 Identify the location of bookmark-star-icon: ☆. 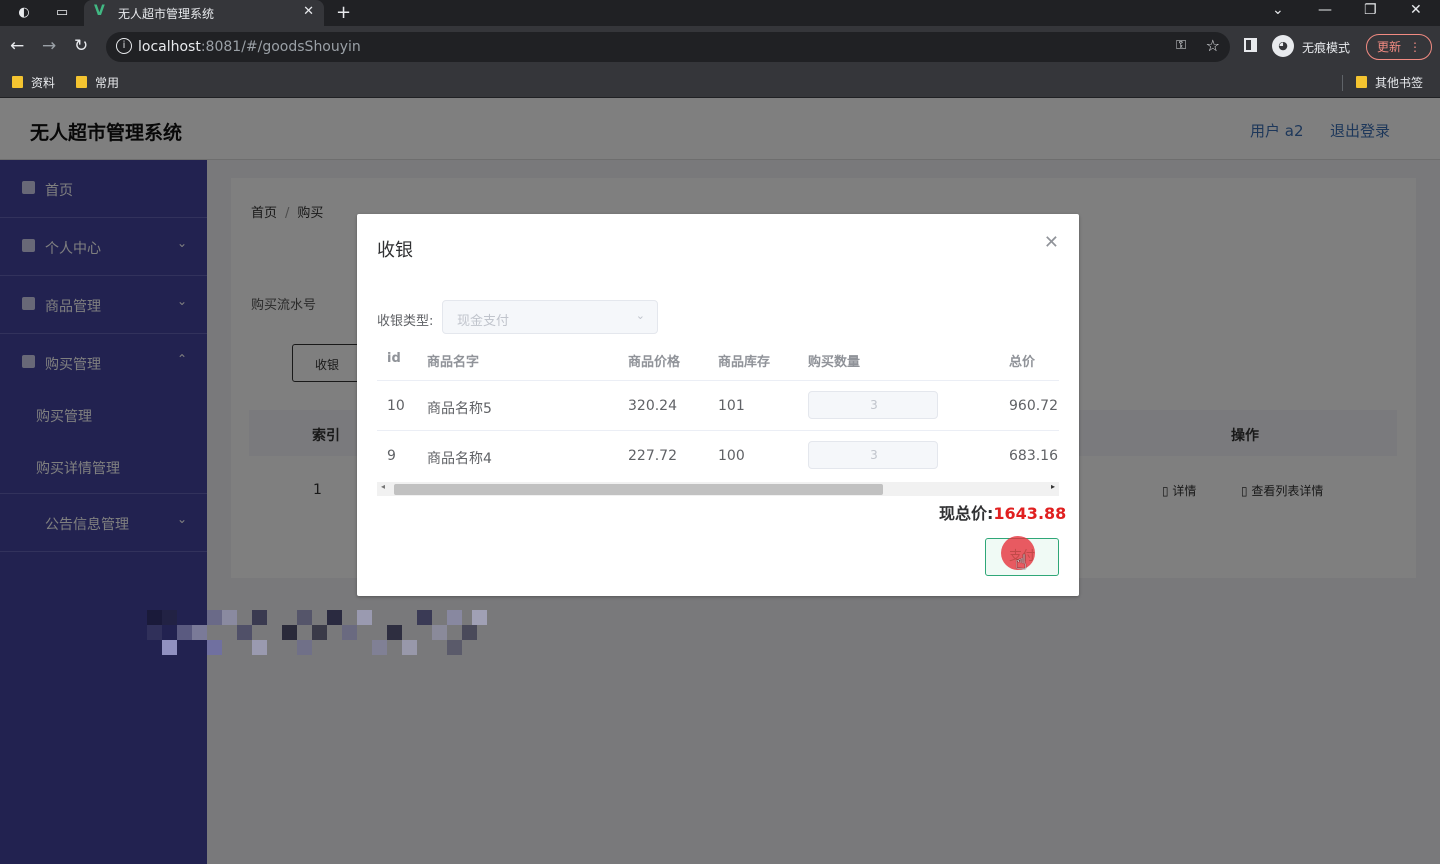
(1213, 45).